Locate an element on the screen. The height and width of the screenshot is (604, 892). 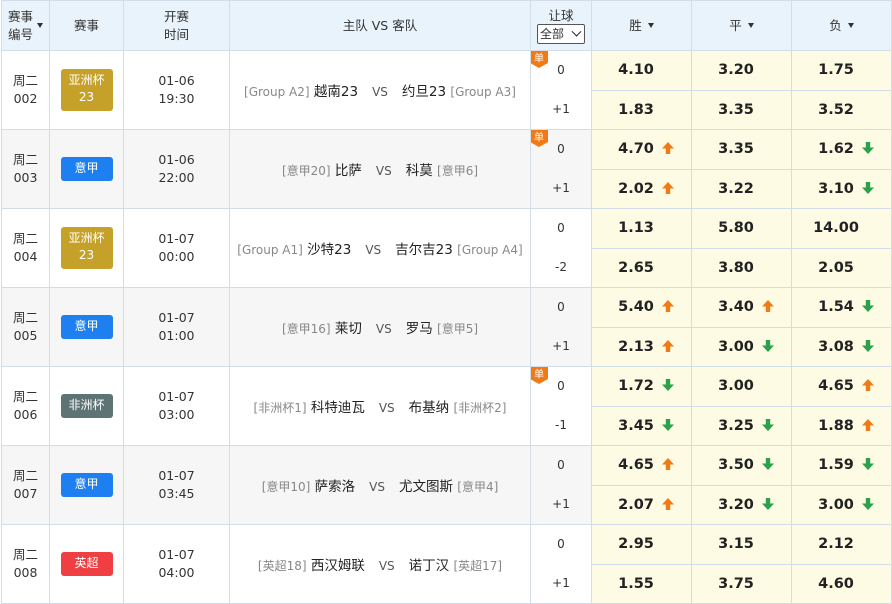
home-rank: [英超18] is located at coordinates (282, 566).